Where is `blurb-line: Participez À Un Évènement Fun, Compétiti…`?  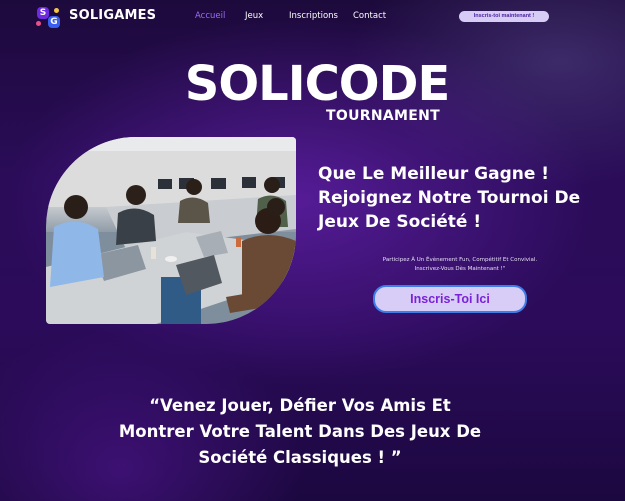 blurb-line: Participez À Un Évènement Fun, Compétiti… is located at coordinates (460, 260).